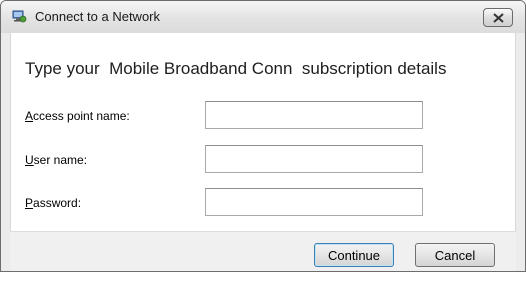 The image size is (526, 291). I want to click on user-name-input, so click(314, 159).